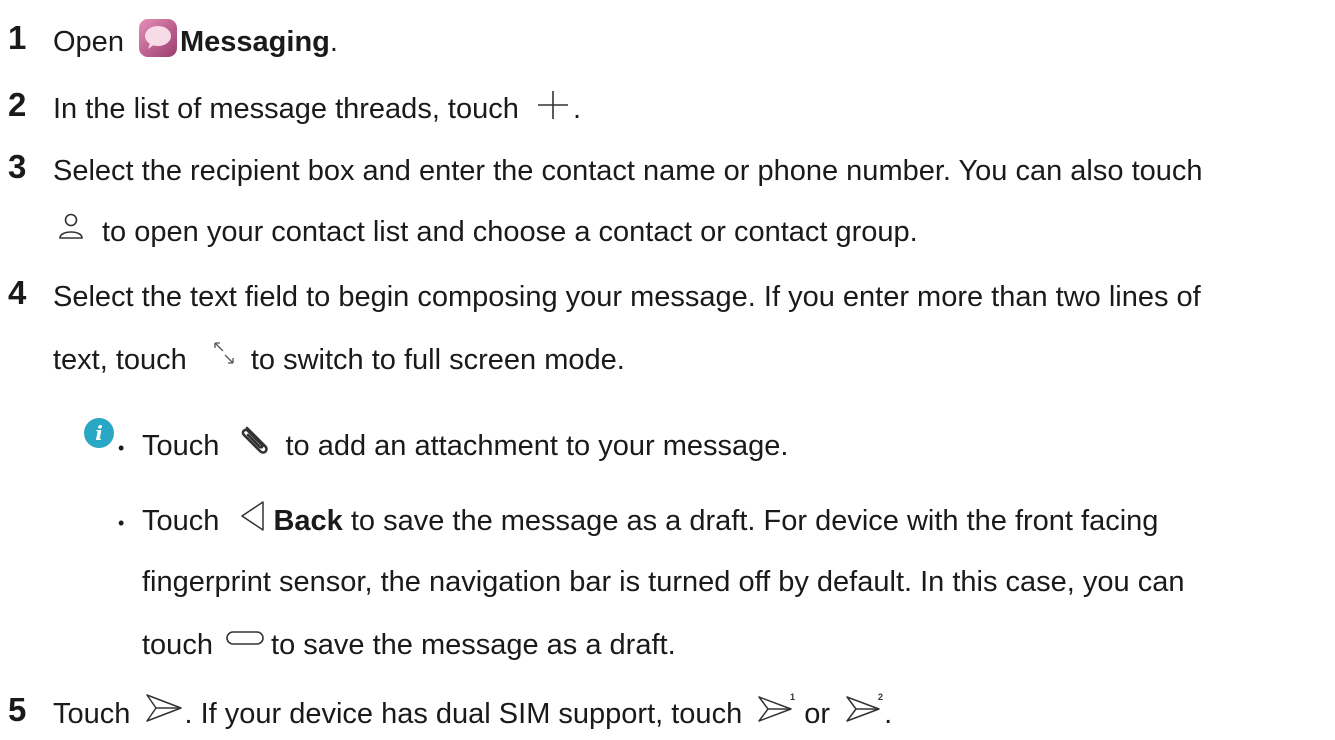 This screenshot has height=740, width=1335. What do you see at coordinates (255, 440) in the screenshot?
I see `paperclip-icon` at bounding box center [255, 440].